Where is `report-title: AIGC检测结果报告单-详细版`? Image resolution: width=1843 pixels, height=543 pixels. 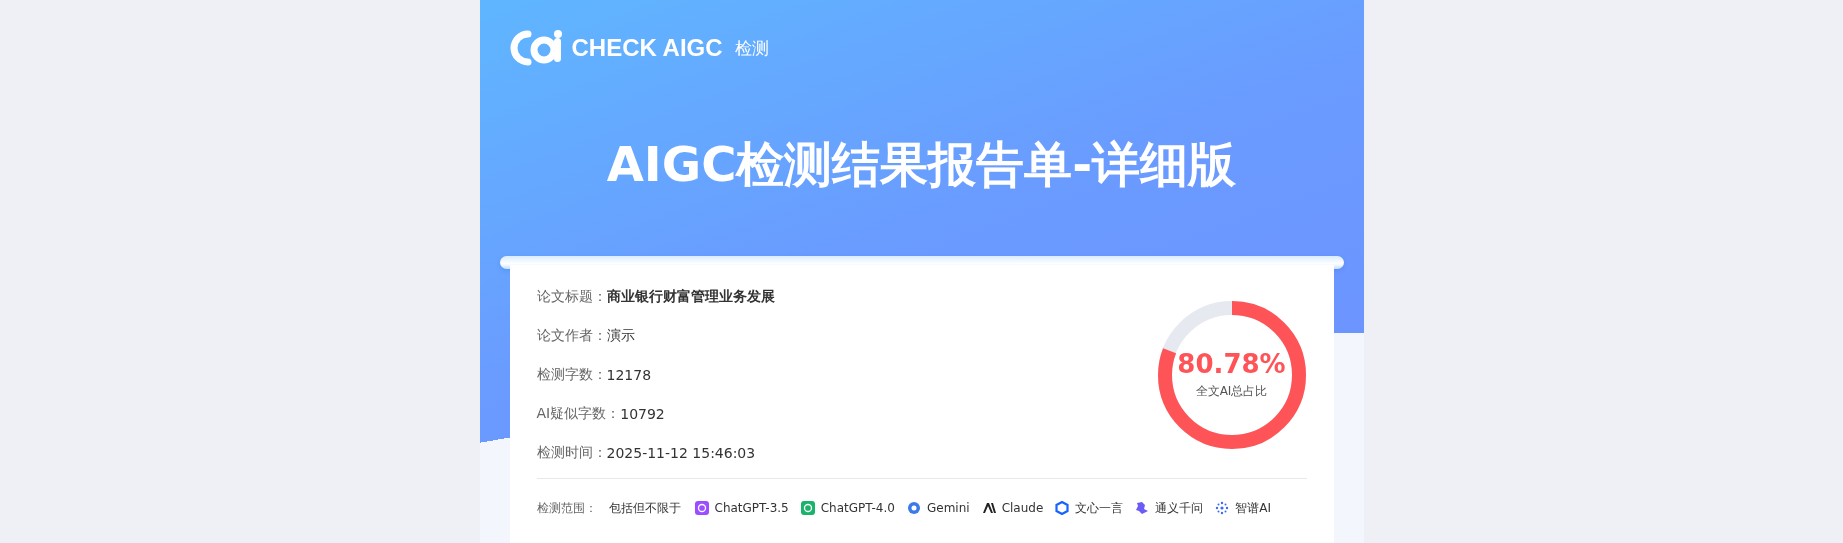 report-title: AIGC检测结果报告单-详细版 is located at coordinates (921, 164).